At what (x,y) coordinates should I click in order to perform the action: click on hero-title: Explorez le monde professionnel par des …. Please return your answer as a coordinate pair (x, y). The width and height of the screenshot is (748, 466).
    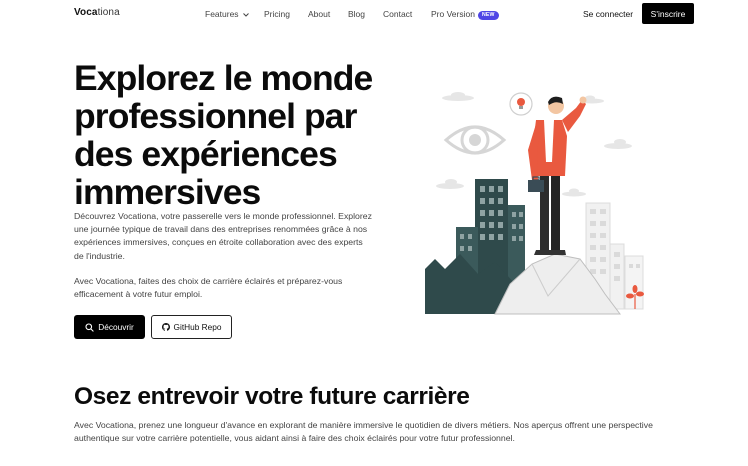
    Looking at the image, I should click on (223, 135).